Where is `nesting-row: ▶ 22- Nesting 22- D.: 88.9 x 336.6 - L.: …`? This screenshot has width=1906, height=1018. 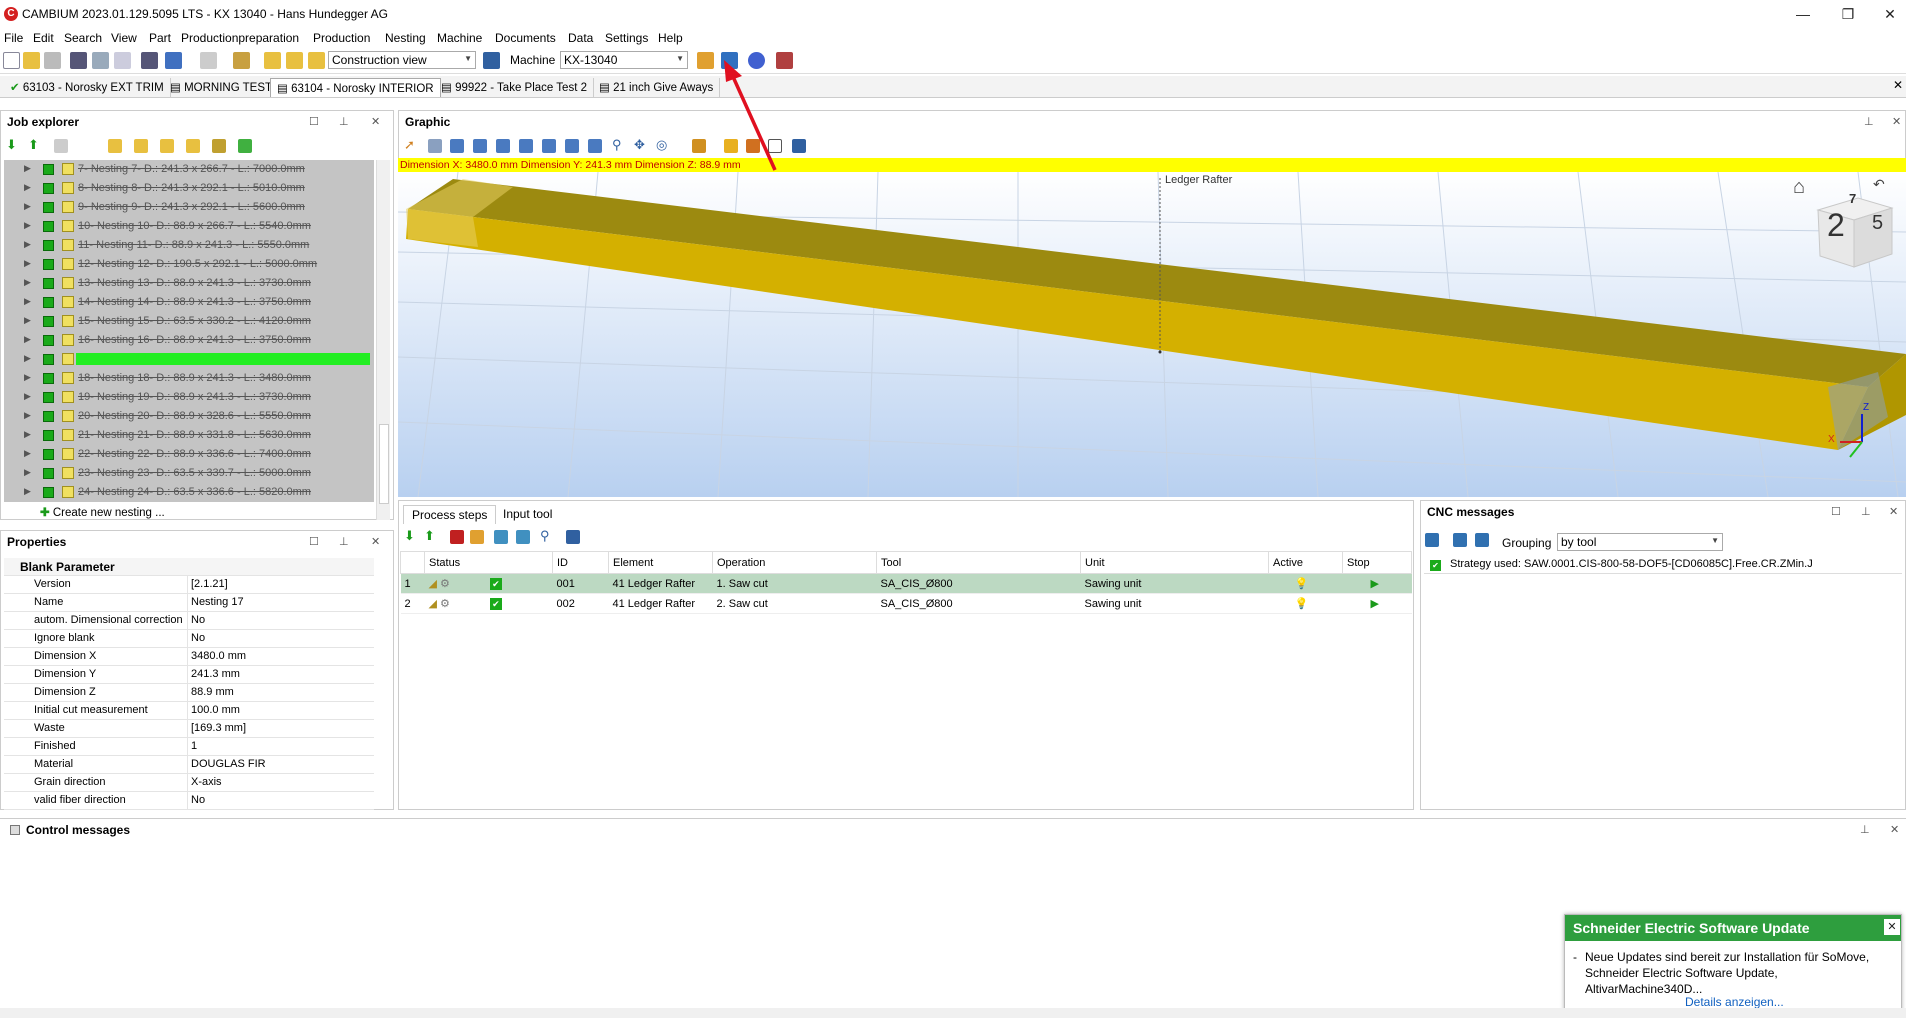
nesting-row: ▶ 22- Nesting 22- D.: 88.9 x 336.6 - L.: … is located at coordinates (189, 454).